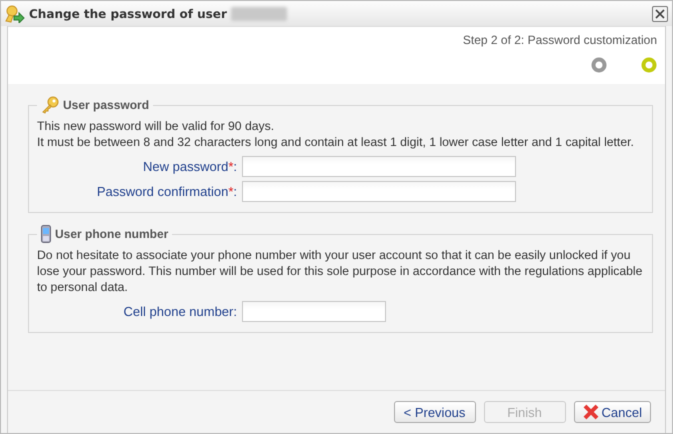  What do you see at coordinates (336, 142) in the screenshot?
I see `info-text: It must be between 8 and 32 characters long and contain at least 1 digit, 1 lower case letter and 1 capital letter.` at bounding box center [336, 142].